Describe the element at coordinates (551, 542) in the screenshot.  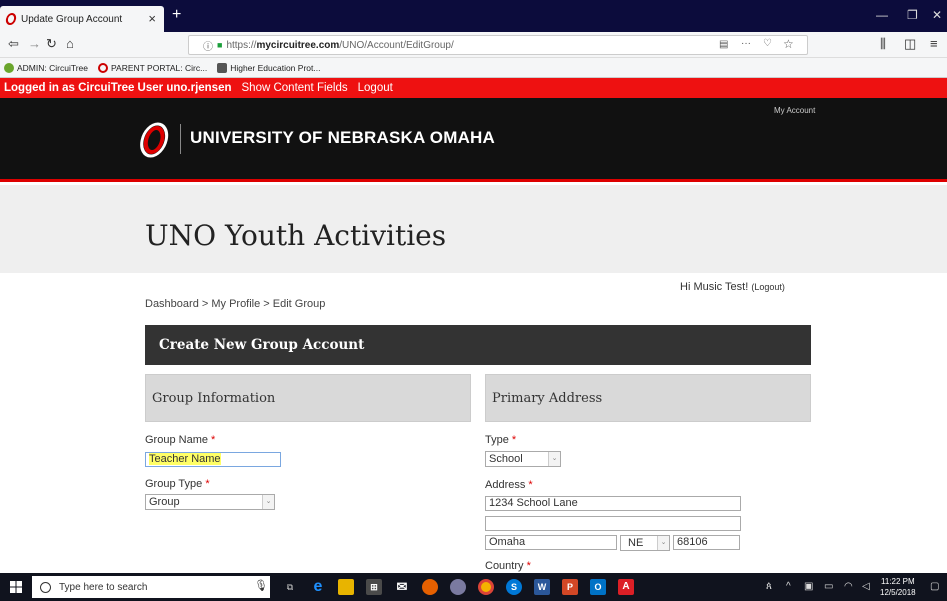
I see `city-field: Omaha` at that location.